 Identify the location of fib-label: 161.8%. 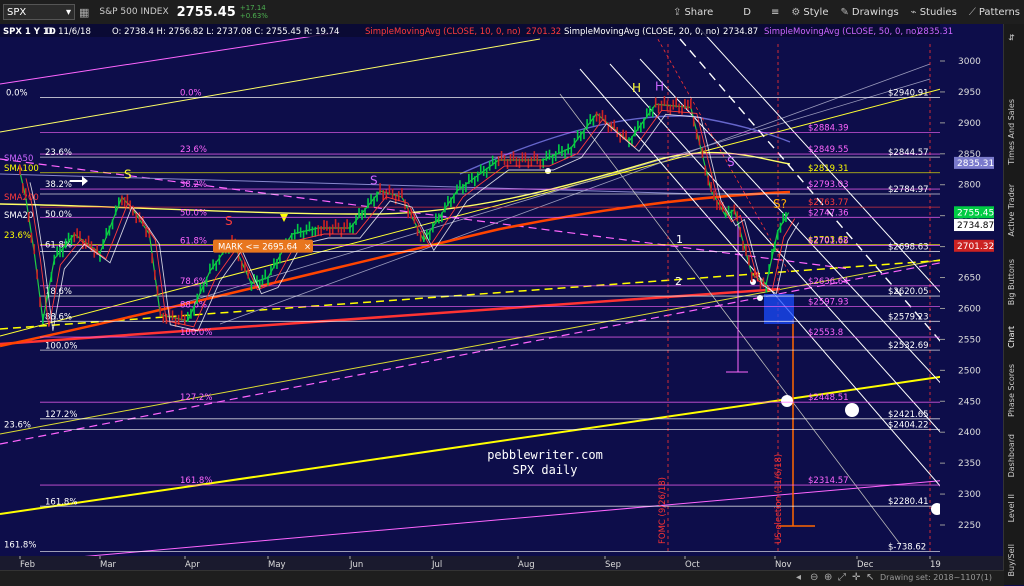
(196, 481).